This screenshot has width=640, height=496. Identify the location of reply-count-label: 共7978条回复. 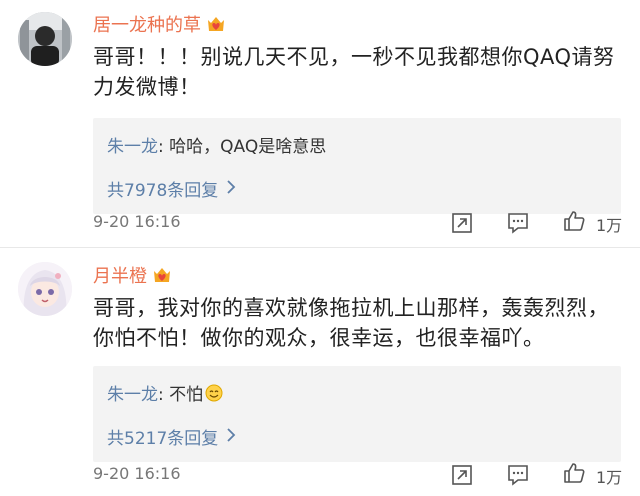
(163, 191).